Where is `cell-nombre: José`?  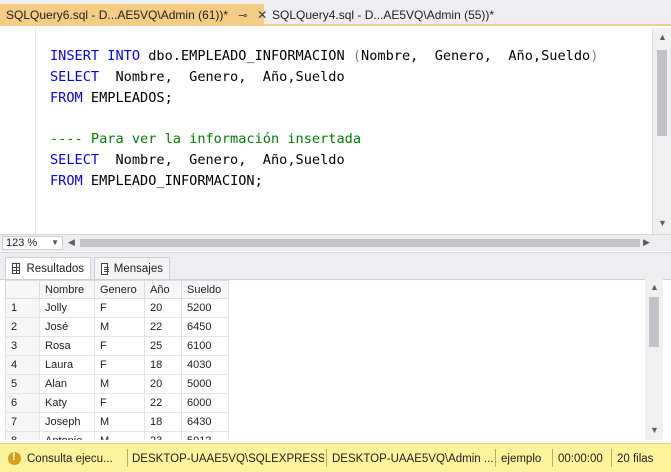 cell-nombre: José is located at coordinates (67, 327).